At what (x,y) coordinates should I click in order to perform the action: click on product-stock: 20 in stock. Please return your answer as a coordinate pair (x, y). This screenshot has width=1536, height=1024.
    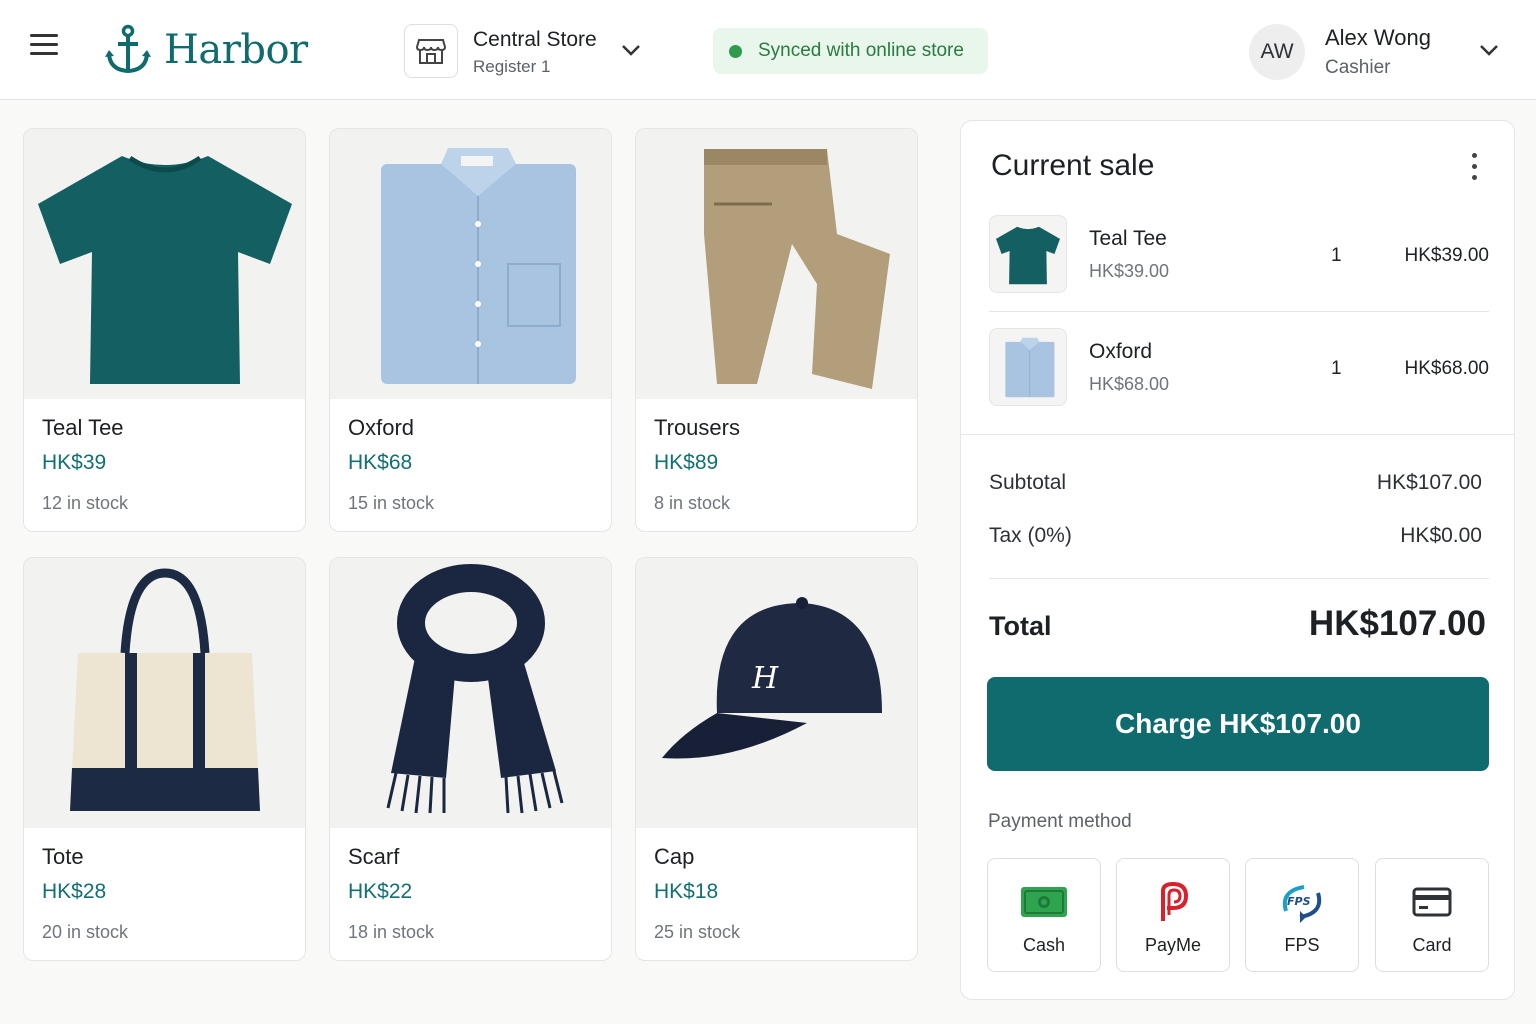
    Looking at the image, I should click on (85, 932).